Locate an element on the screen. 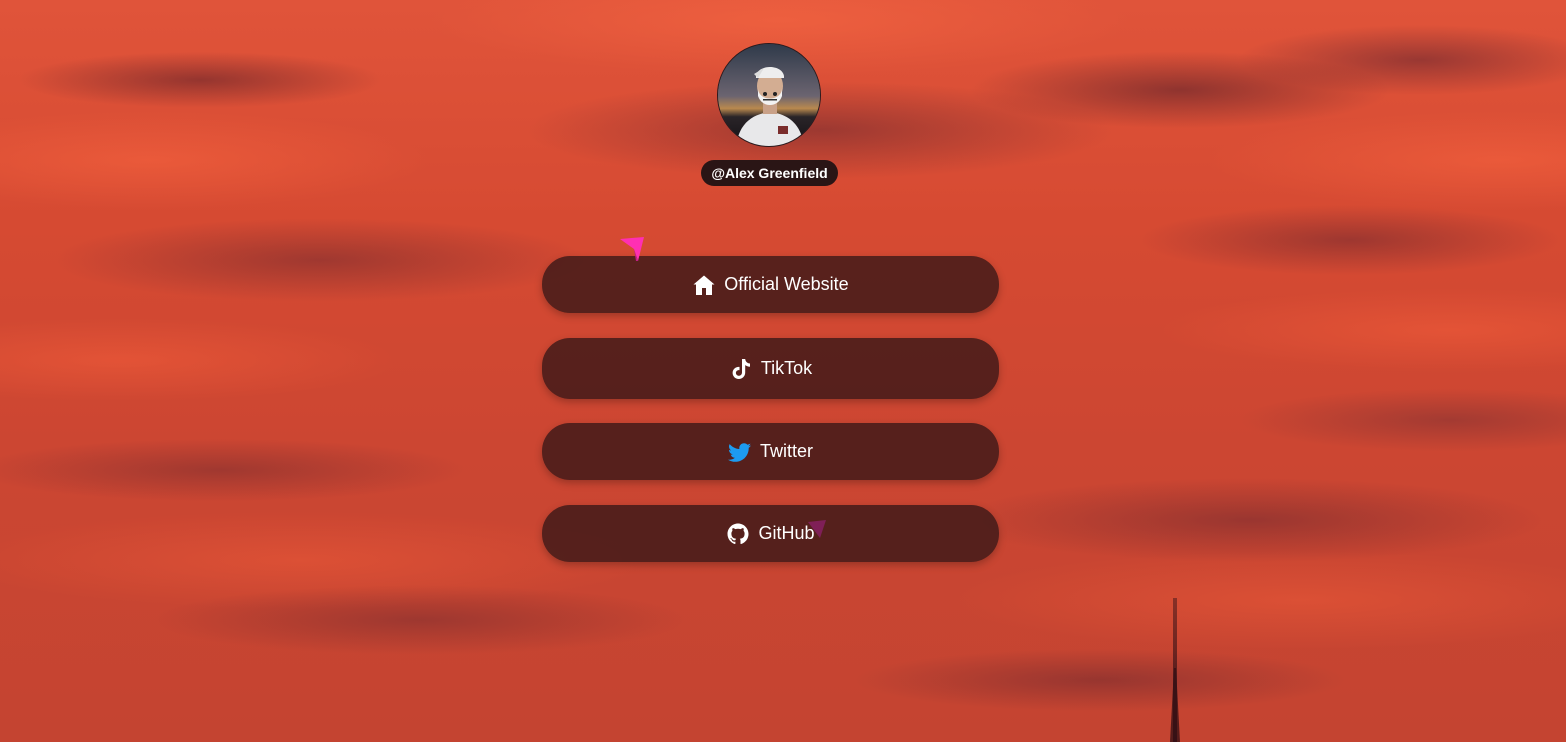 The image size is (1566, 742). link-official-website: Official Website is located at coordinates (770, 284).